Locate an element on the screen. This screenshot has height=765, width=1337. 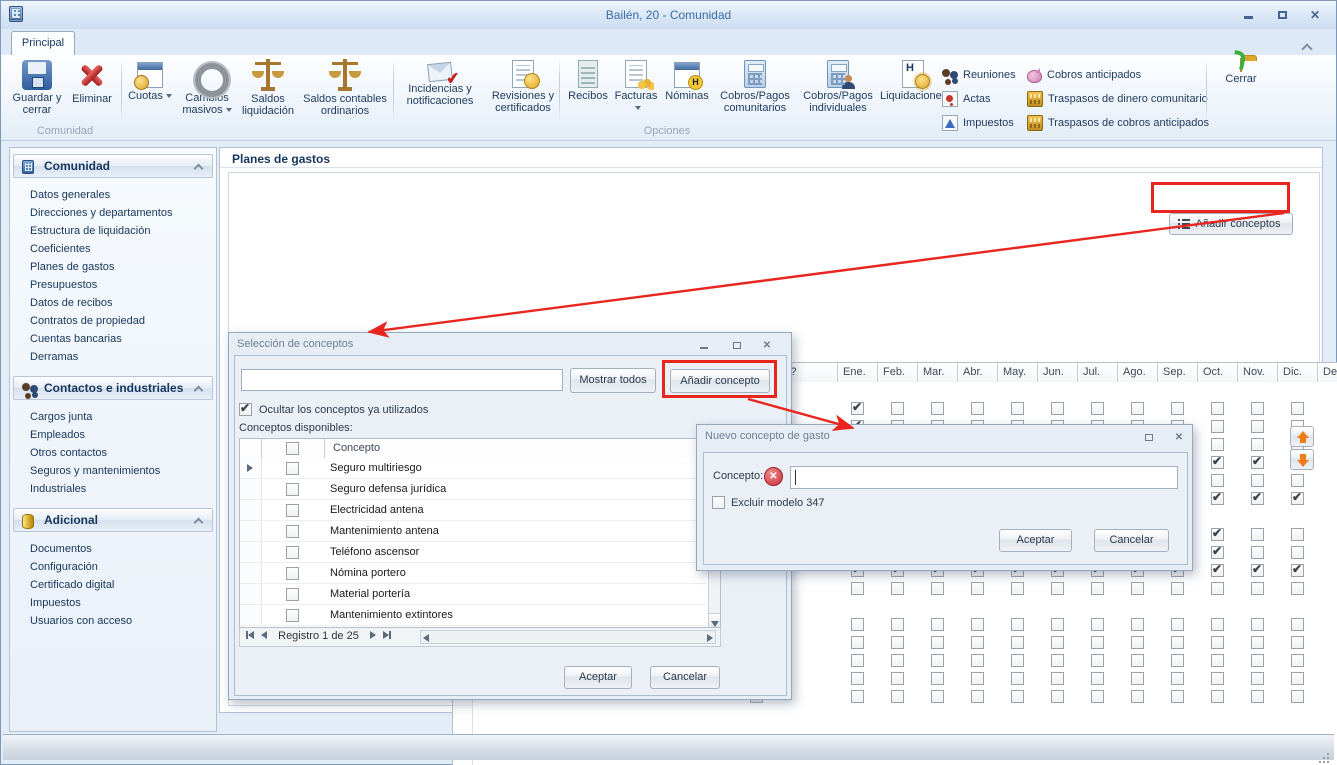
grid-header-month-5: May. is located at coordinates (1018, 372).